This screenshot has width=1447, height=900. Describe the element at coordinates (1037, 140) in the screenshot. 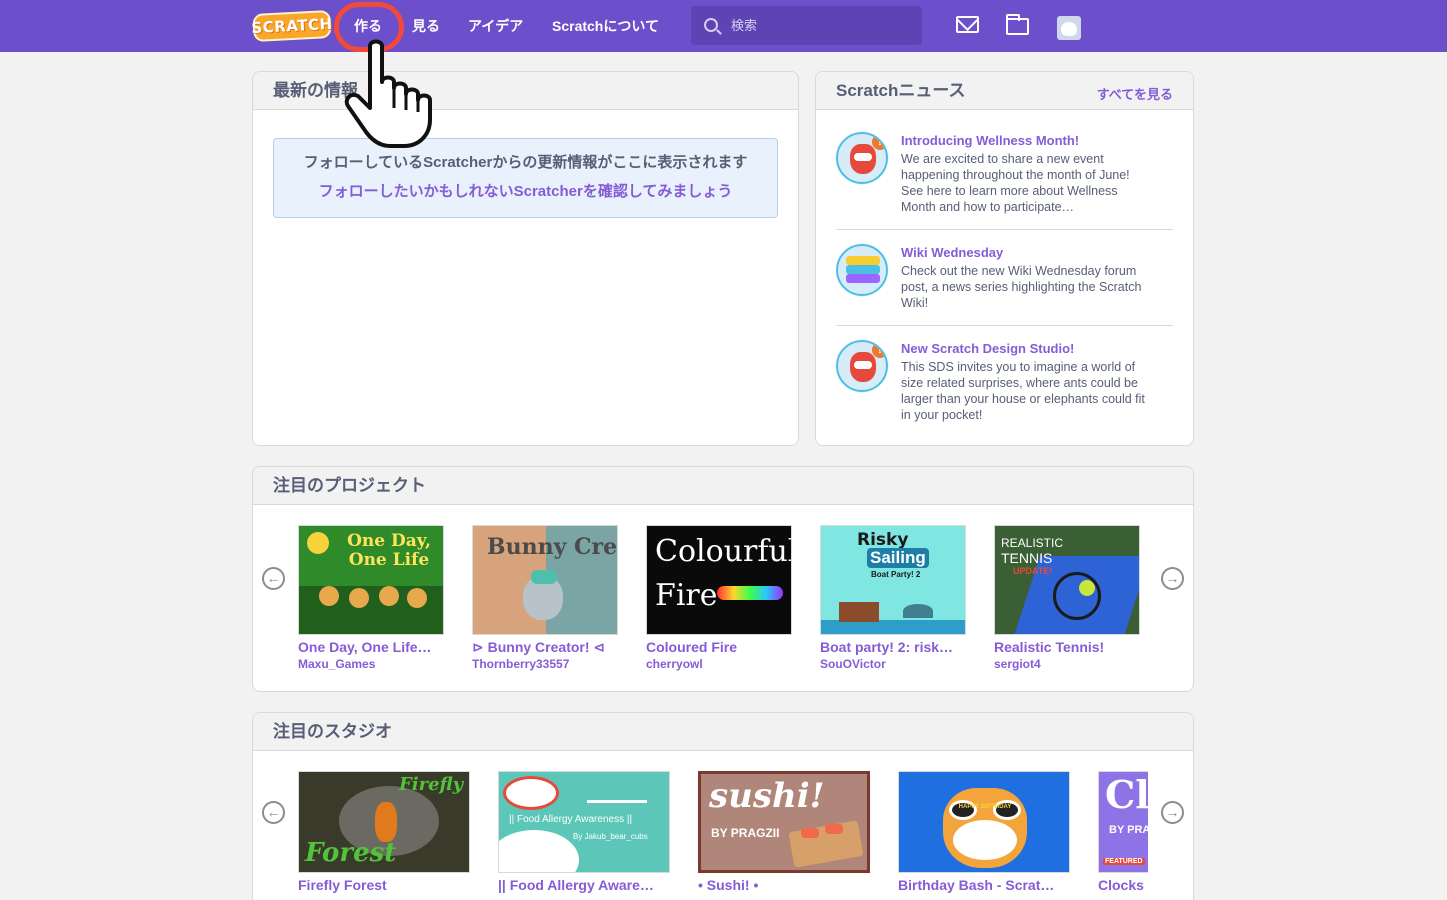

I see `news-item-title: Introducing Wellness Month!` at that location.